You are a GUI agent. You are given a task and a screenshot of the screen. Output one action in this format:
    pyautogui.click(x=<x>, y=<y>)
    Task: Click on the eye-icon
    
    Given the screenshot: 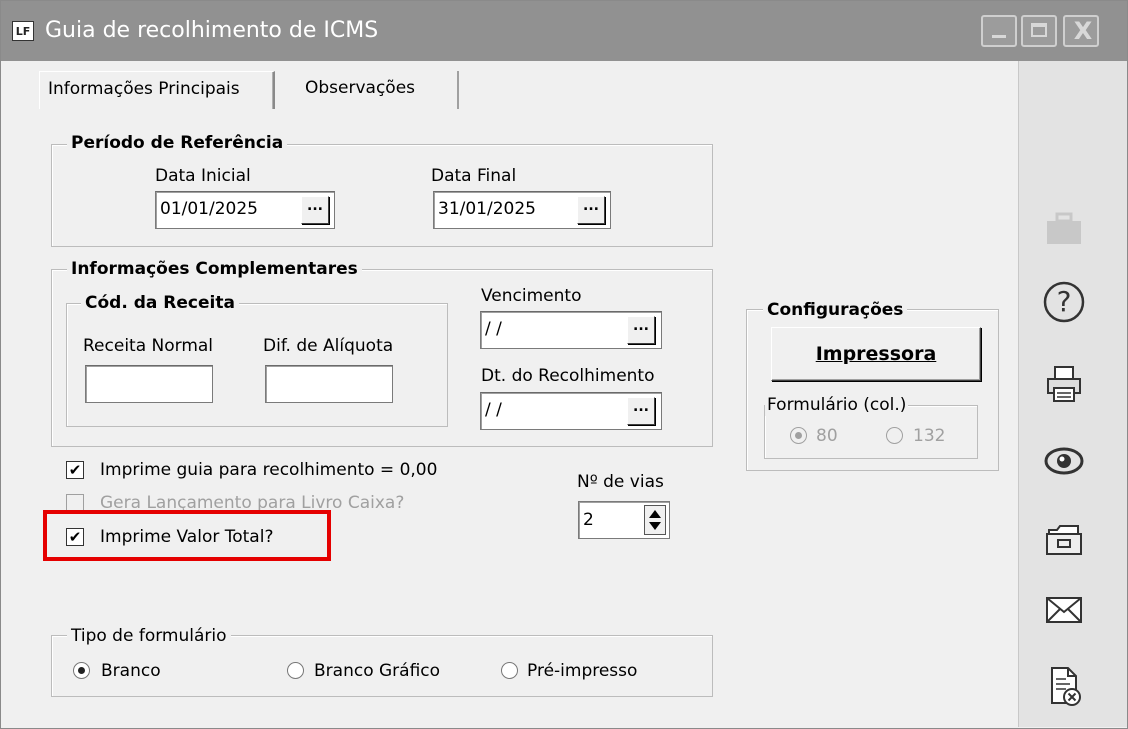 What is the action you would take?
    pyautogui.click(x=1064, y=461)
    